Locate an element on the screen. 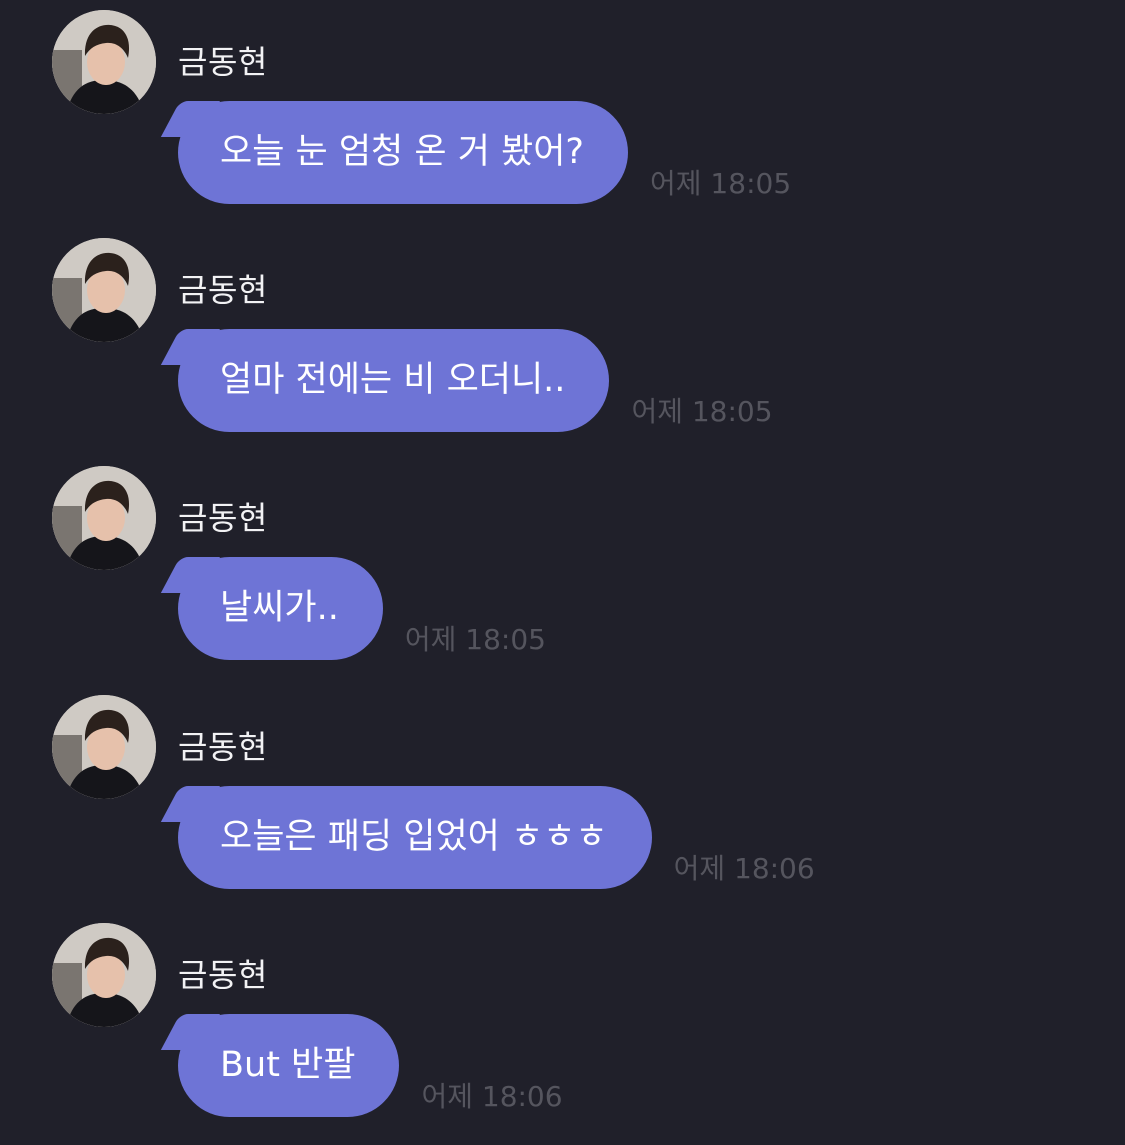  message-row: 오늘 눈 엄청 온 거 봤어? 어제 18:05 is located at coordinates (484, 152).